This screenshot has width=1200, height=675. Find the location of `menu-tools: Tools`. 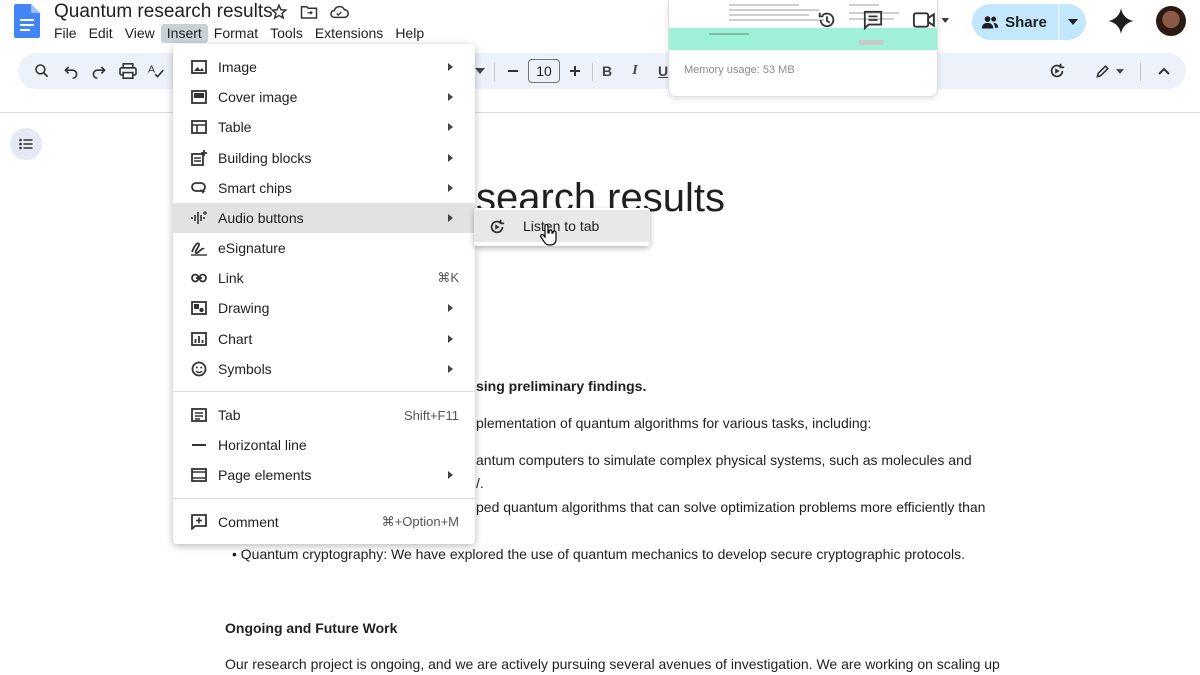

menu-tools: Tools is located at coordinates (286, 33).